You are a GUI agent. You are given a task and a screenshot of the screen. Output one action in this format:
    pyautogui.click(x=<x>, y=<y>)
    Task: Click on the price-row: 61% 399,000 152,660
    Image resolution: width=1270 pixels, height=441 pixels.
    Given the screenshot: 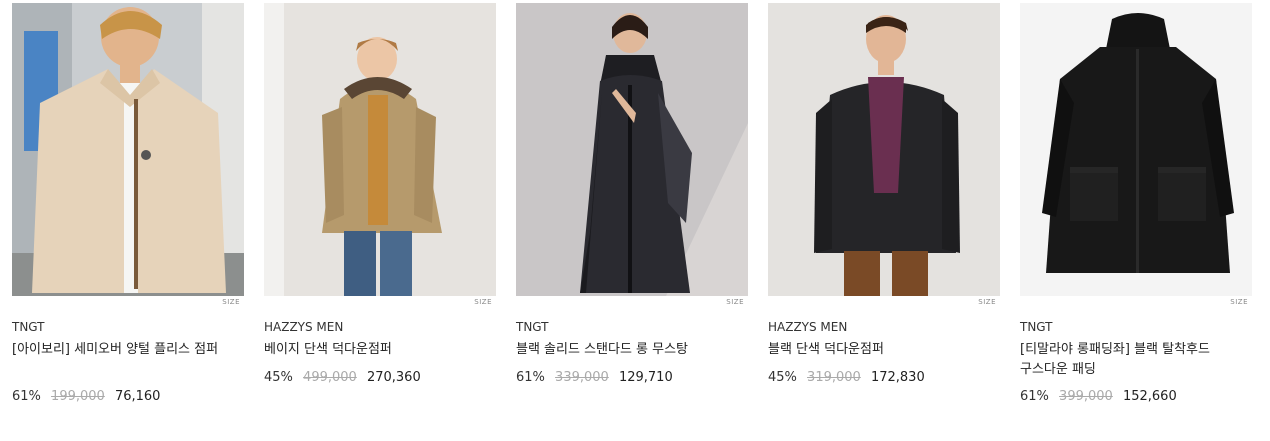 What is the action you would take?
    pyautogui.click(x=1098, y=396)
    